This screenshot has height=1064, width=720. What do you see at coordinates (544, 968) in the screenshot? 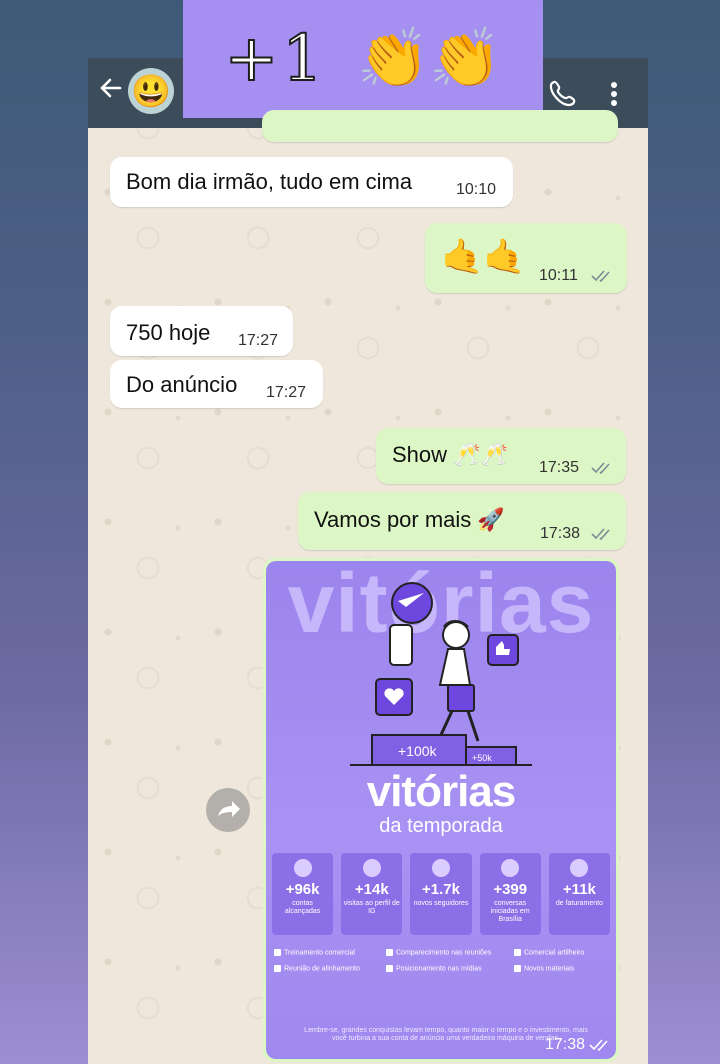
I see `checklist-item: Novos materiais` at bounding box center [544, 968].